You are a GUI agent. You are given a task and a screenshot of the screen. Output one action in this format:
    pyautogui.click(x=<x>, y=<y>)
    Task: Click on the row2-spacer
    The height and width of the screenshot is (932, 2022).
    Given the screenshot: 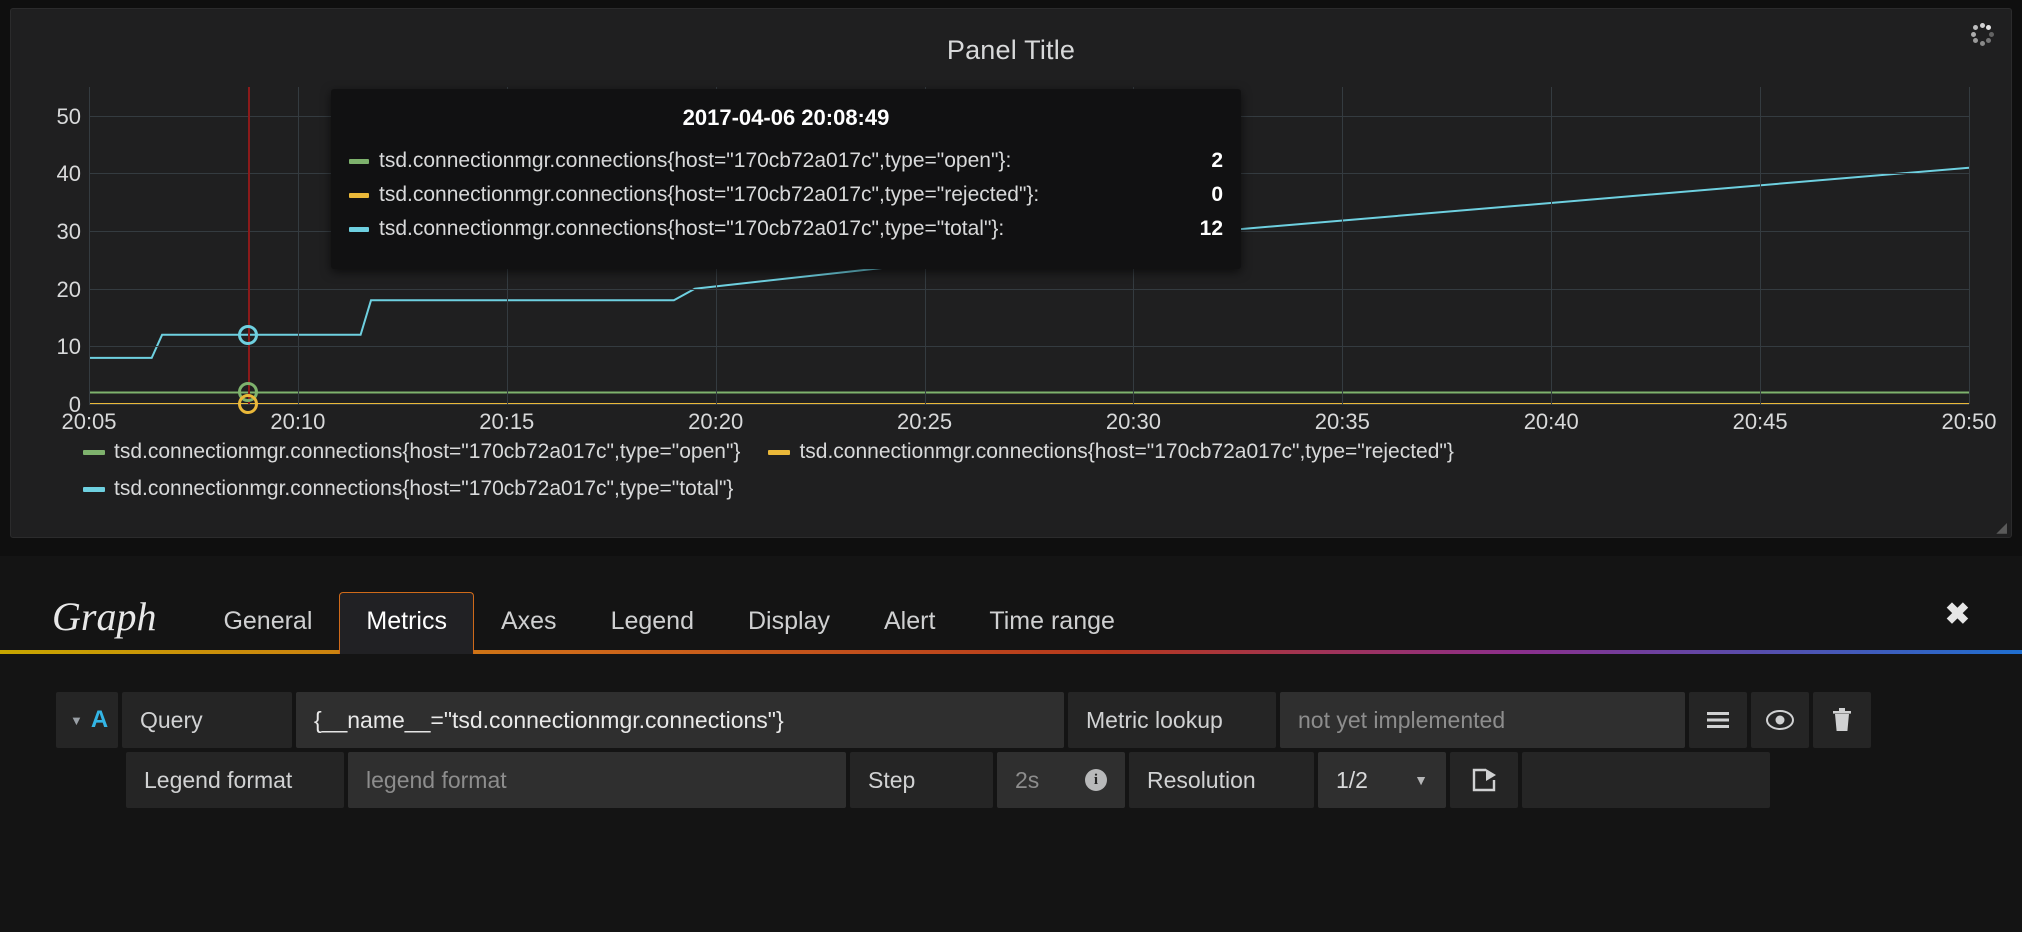 What is the action you would take?
    pyautogui.click(x=89, y=780)
    